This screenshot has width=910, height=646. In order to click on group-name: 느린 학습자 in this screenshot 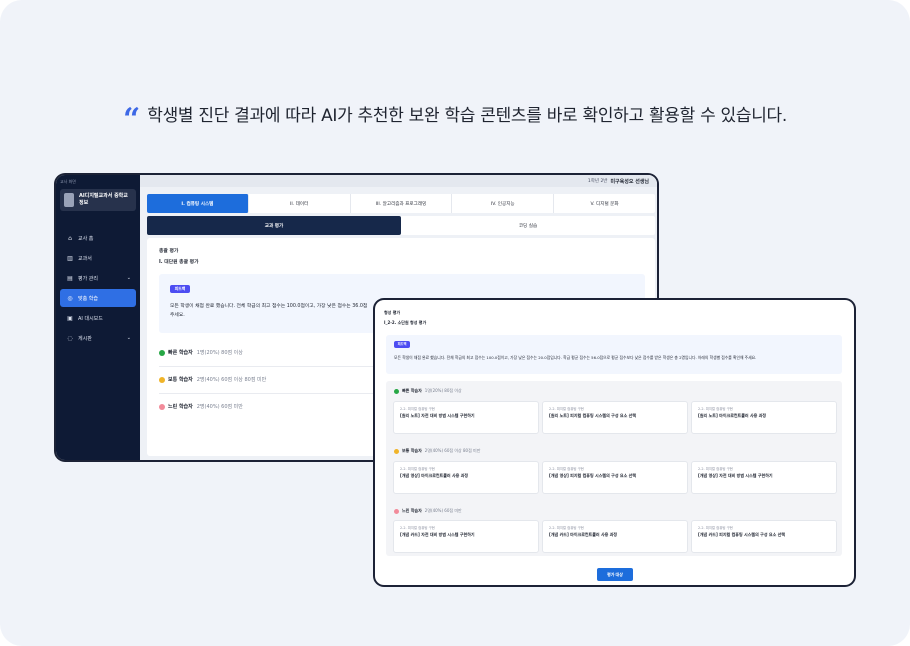, I will do `click(412, 510)`.